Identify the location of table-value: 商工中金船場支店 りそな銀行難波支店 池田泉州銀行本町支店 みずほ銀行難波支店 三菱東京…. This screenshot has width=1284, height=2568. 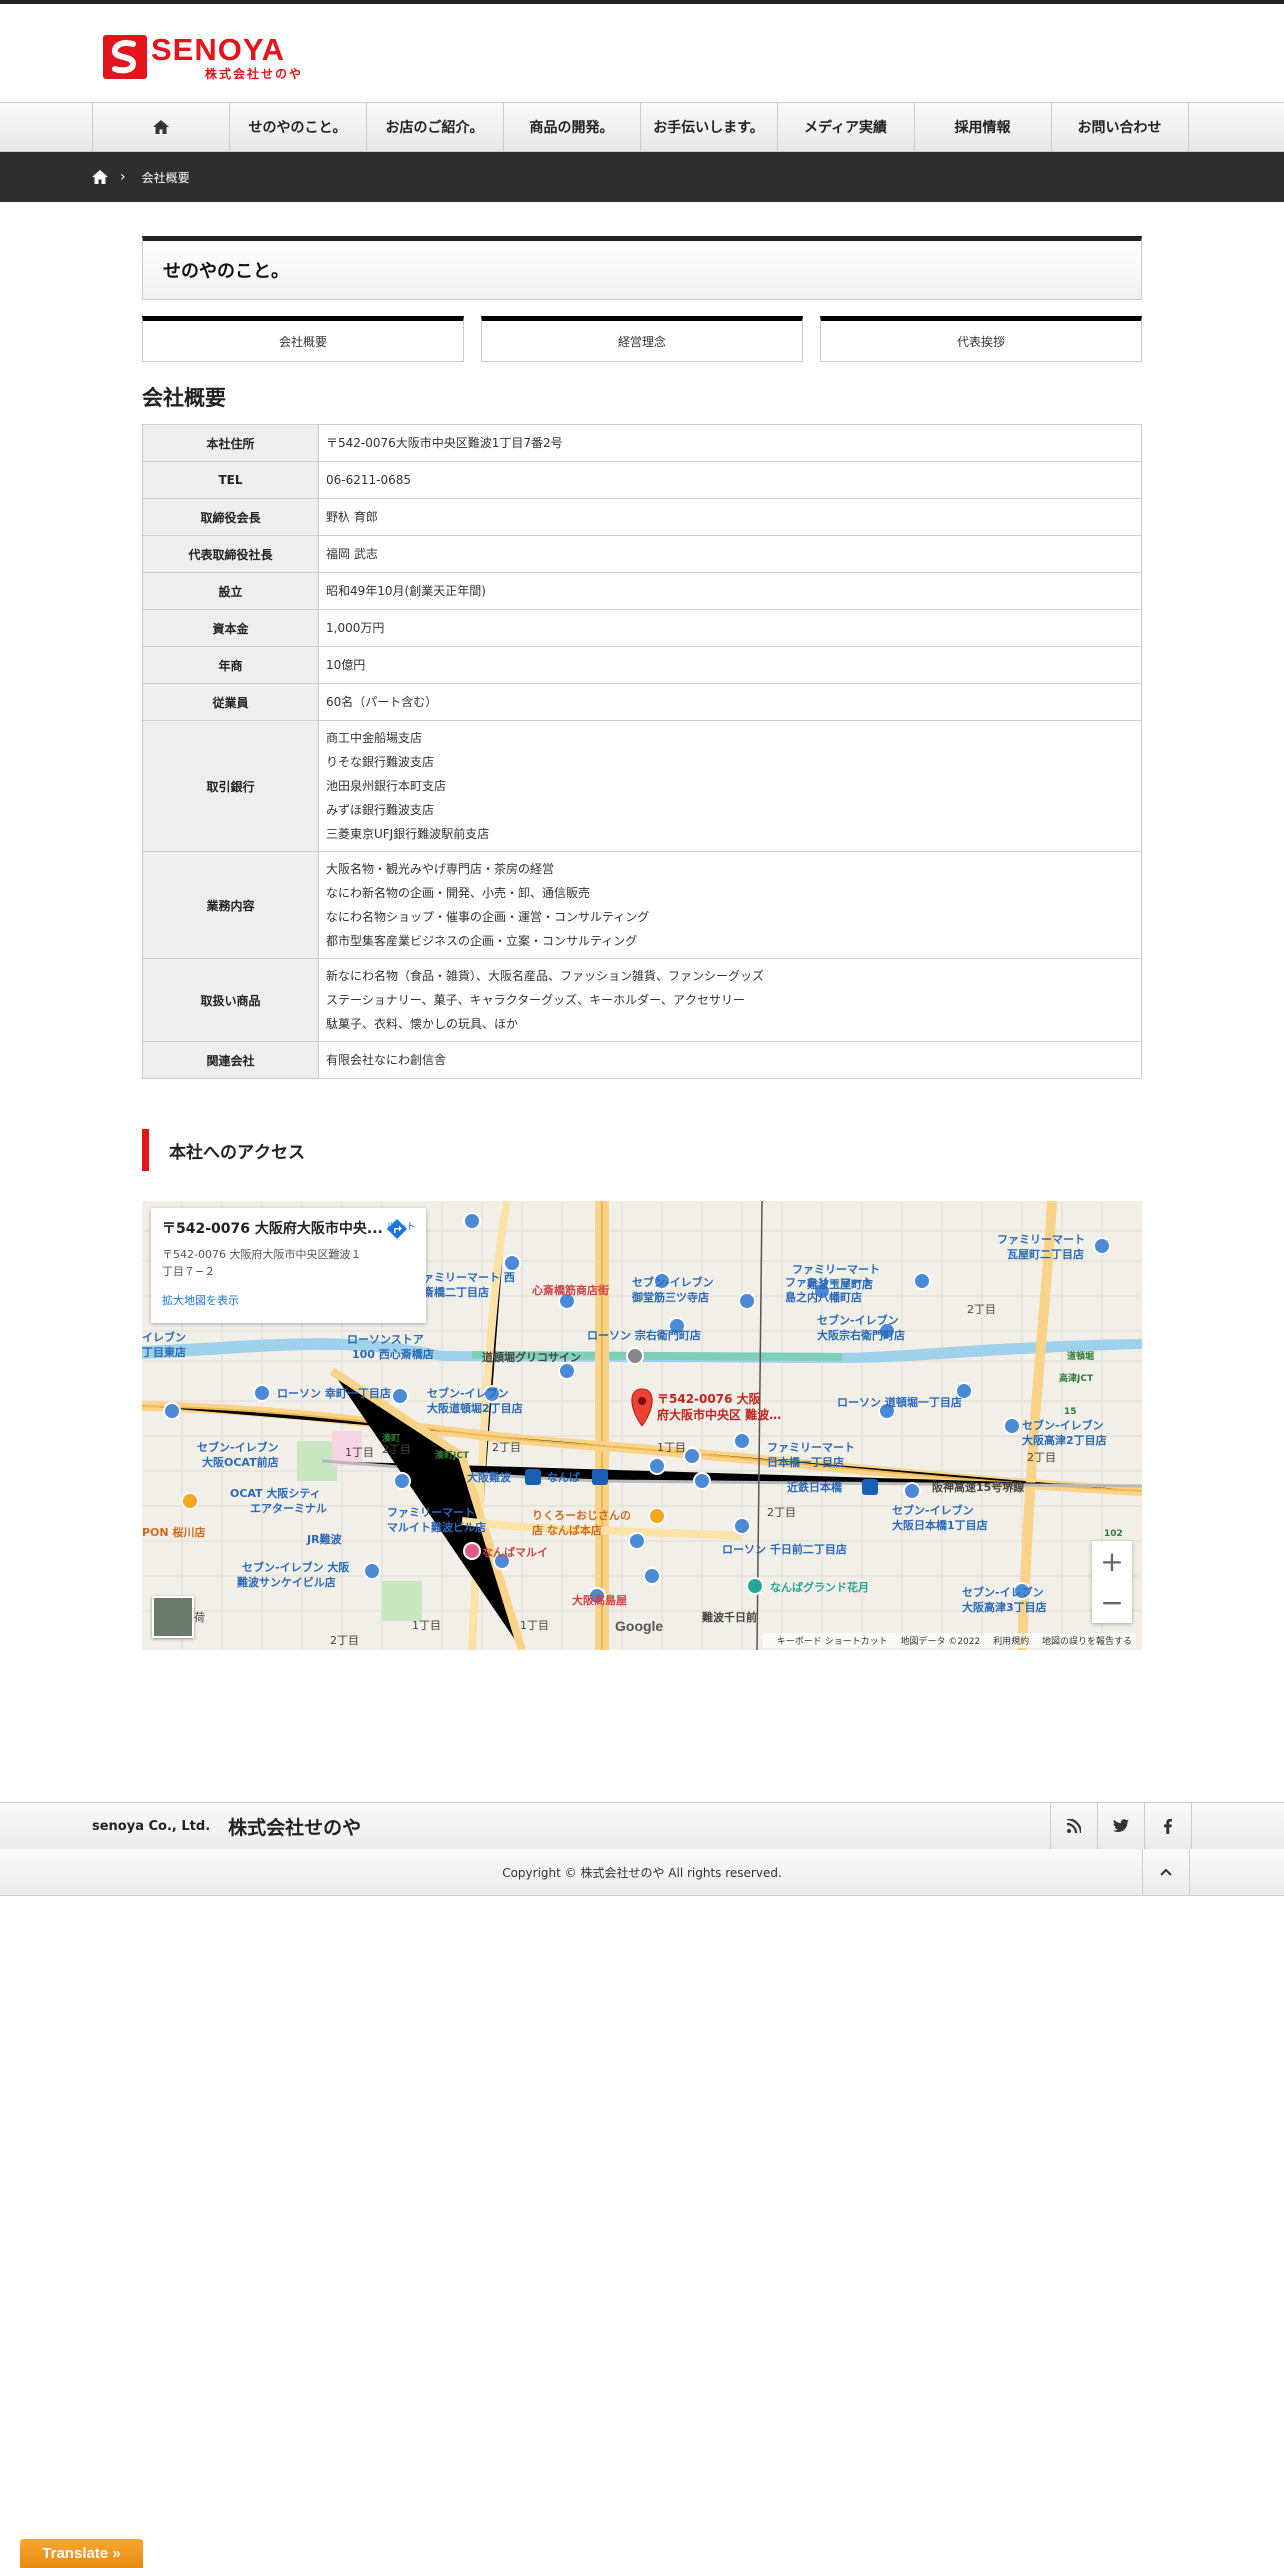
(730, 786).